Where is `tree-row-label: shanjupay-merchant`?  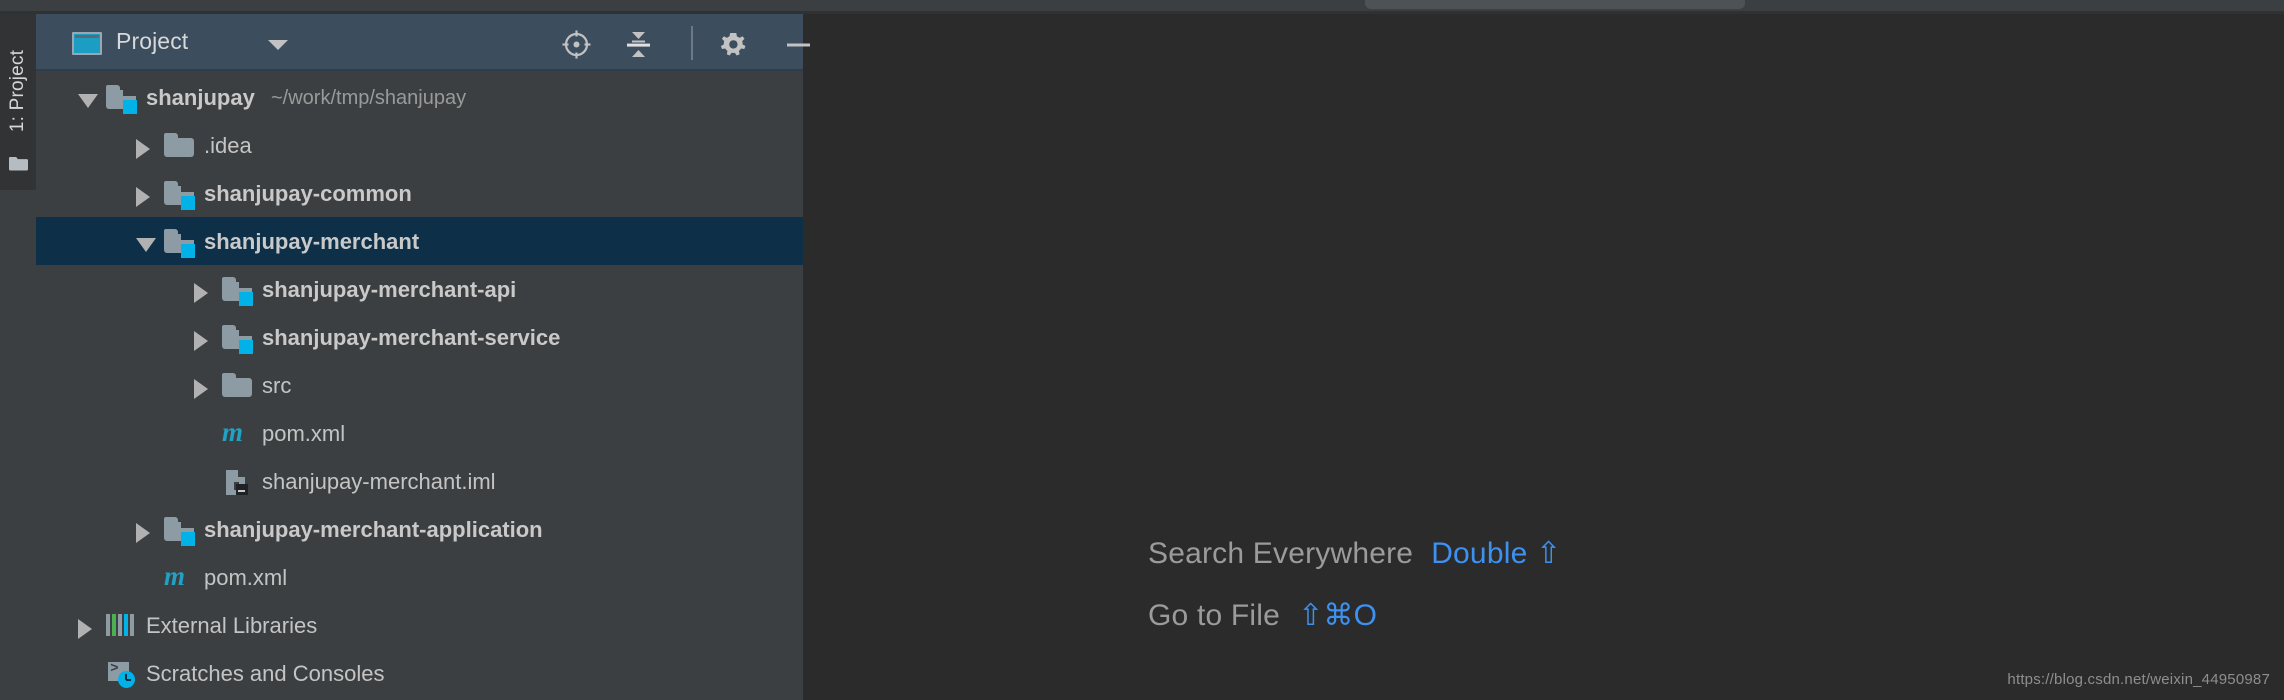 tree-row-label: shanjupay-merchant is located at coordinates (312, 241).